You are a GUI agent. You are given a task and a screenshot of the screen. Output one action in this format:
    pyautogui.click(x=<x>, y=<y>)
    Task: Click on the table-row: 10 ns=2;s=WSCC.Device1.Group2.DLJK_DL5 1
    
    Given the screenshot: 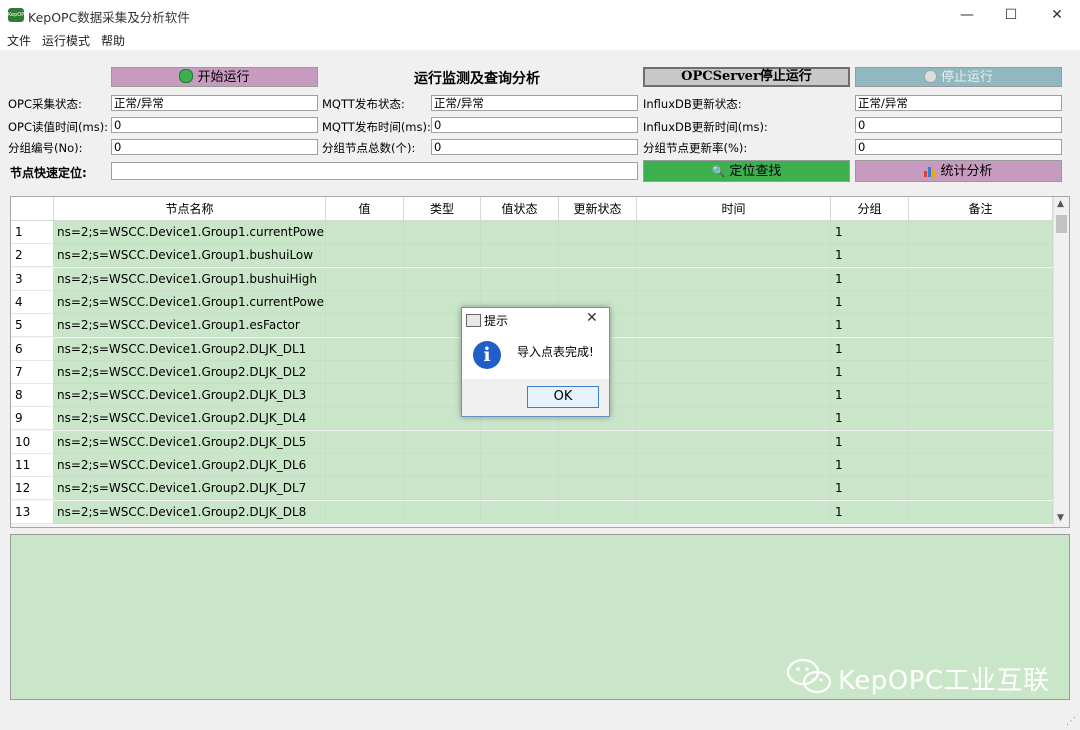 What is the action you would take?
    pyautogui.click(x=532, y=442)
    